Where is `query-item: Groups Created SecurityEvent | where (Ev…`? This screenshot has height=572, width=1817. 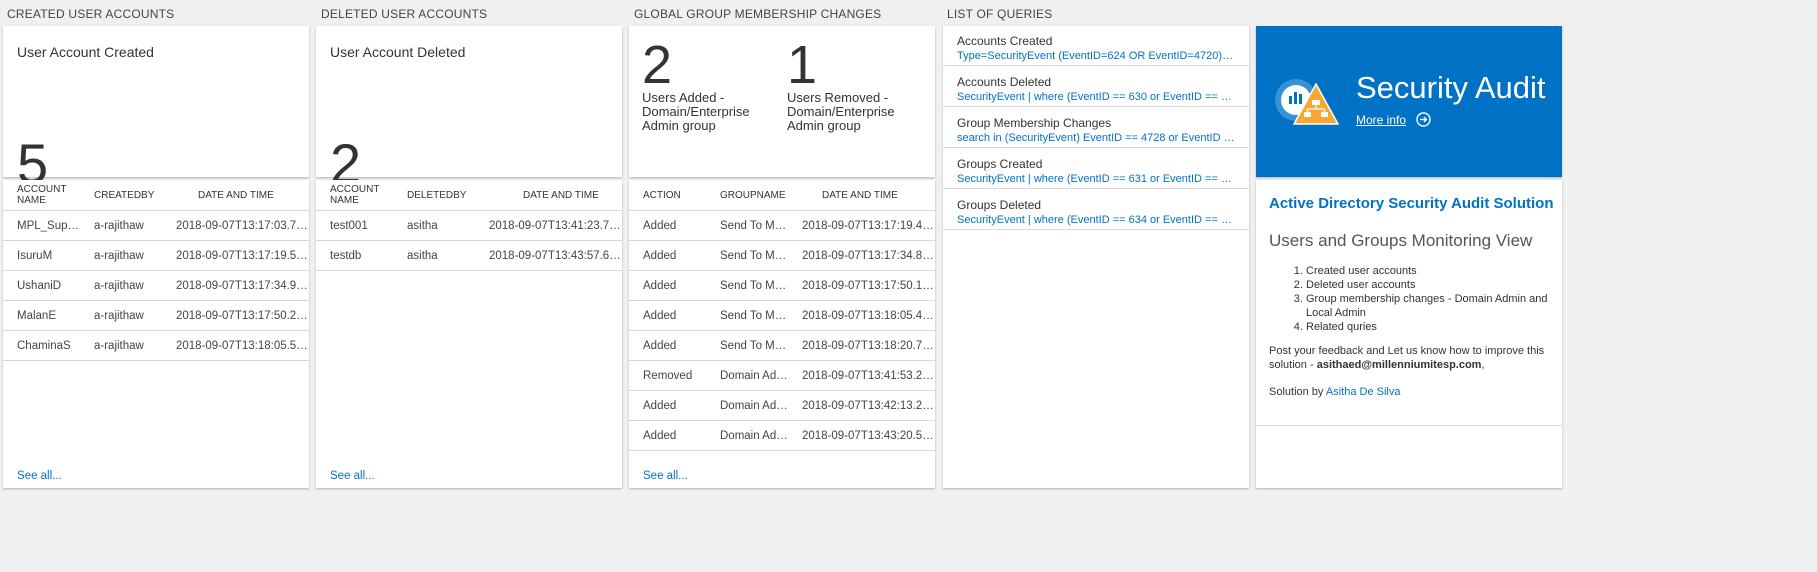
query-item: Groups Created SecurityEvent | where (Ev… is located at coordinates (1096, 169).